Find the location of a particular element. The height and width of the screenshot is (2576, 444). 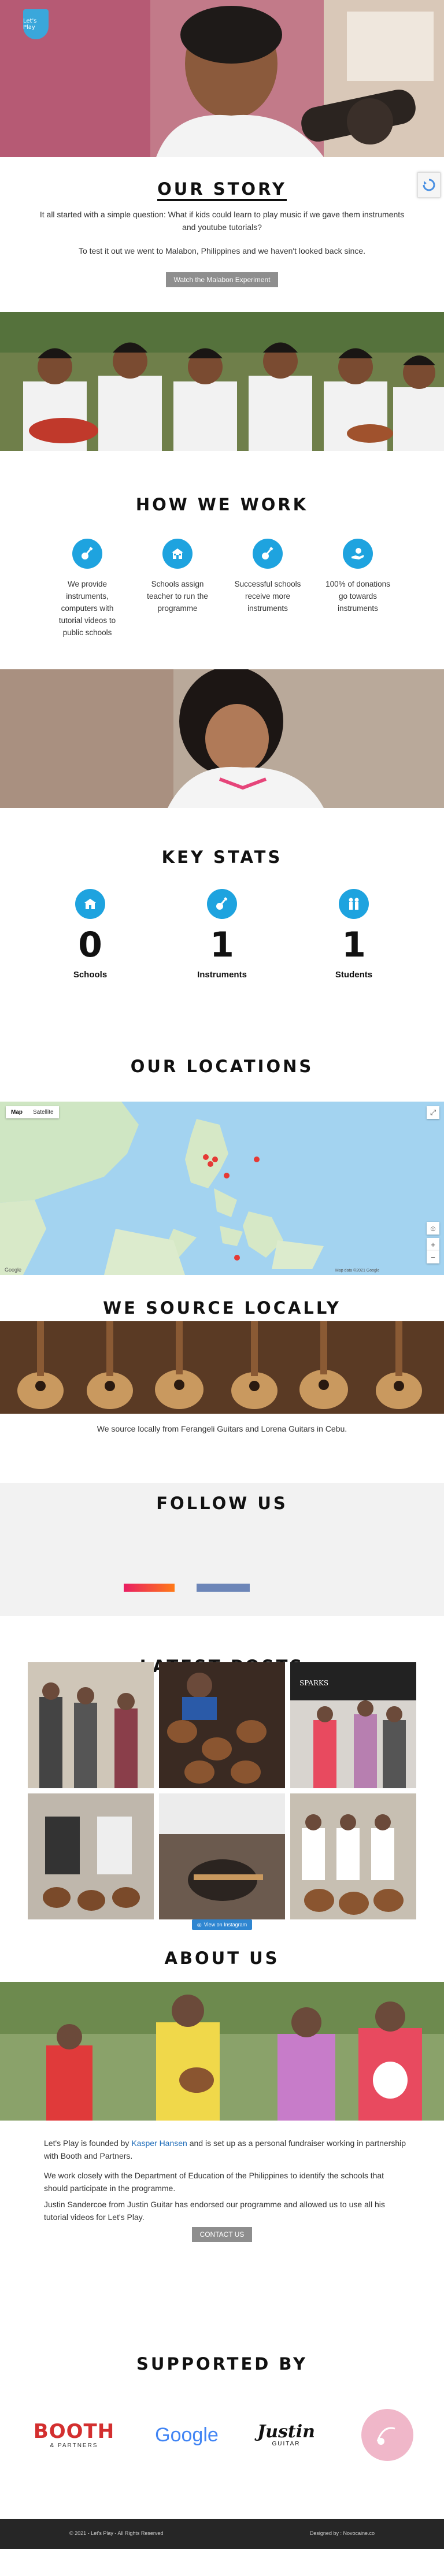

source-locally-title: WE SOURCE LOCALLY is located at coordinates (222, 1308).